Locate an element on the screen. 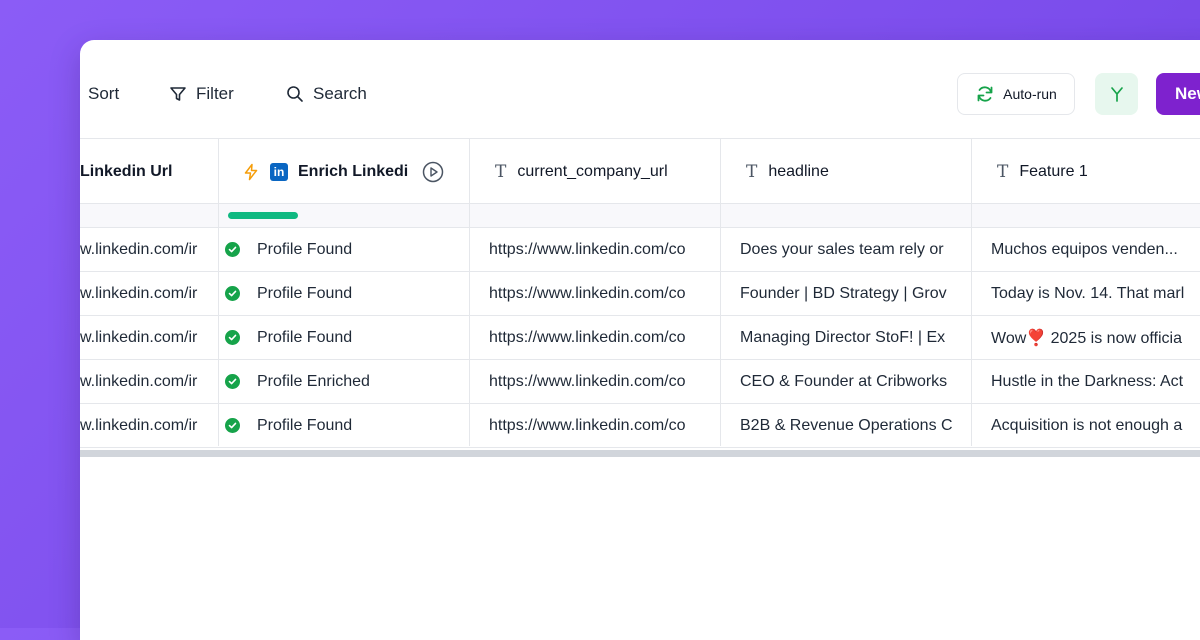 The height and width of the screenshot is (640, 1200). enrich-progress-bar is located at coordinates (263, 215).